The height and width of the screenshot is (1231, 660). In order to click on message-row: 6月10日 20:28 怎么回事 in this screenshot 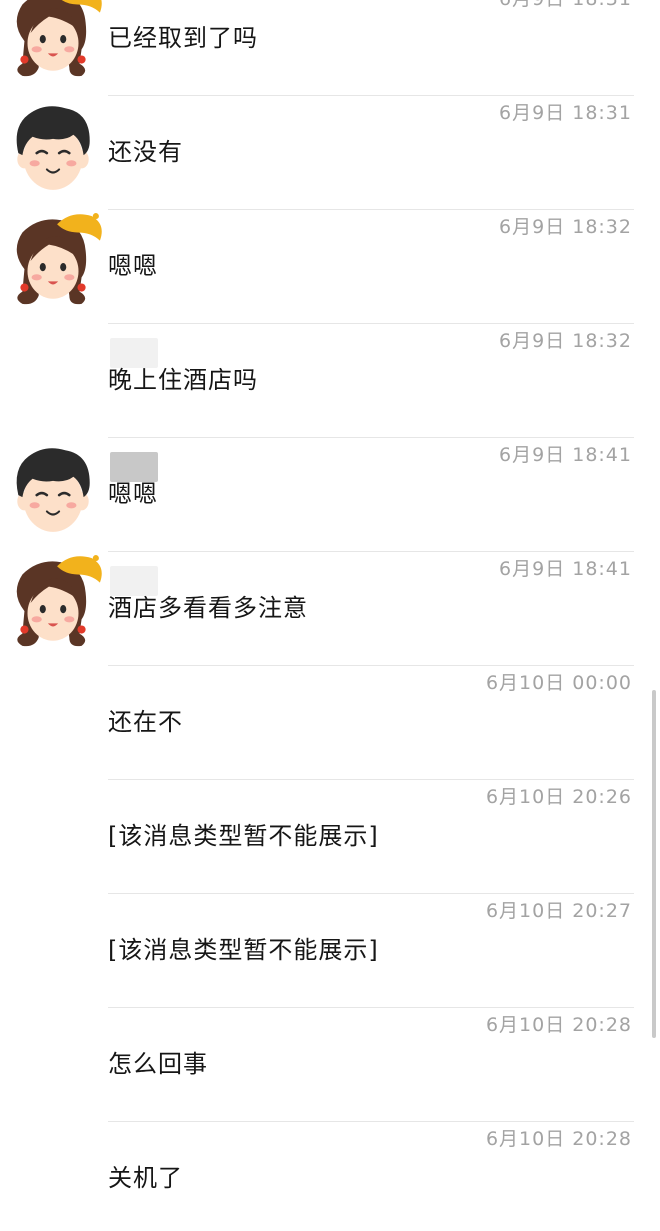, I will do `click(330, 1065)`.